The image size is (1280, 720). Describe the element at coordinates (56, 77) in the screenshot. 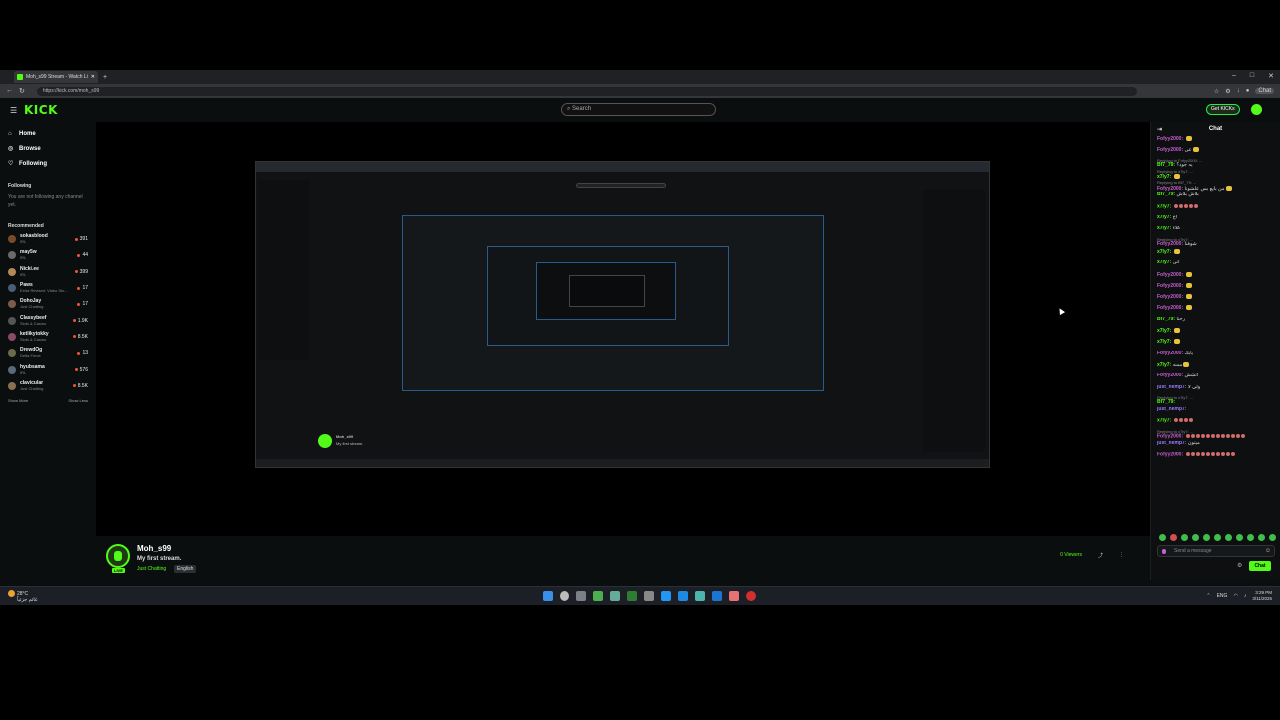

I see `browser-tab: Moh_s99 Stream - Watch Live ✕` at that location.